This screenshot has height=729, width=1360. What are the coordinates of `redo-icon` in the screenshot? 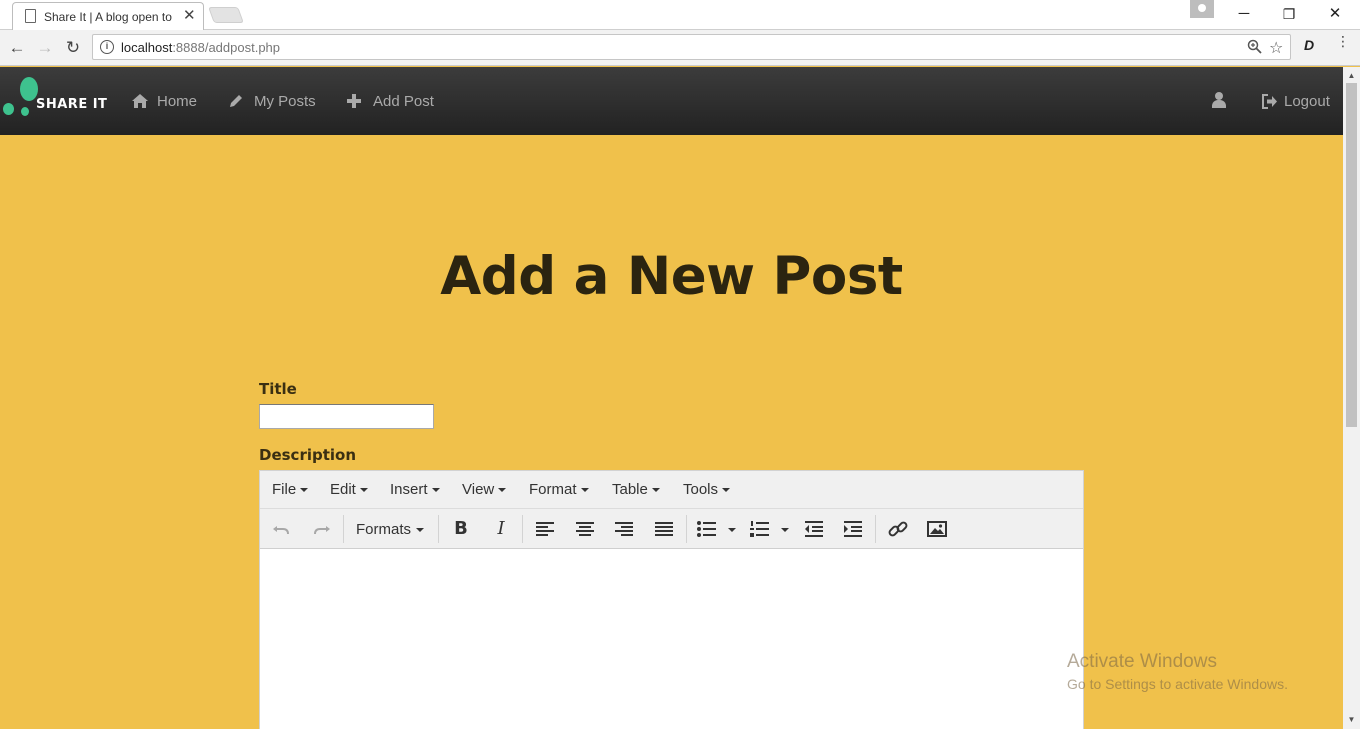 It's located at (321, 529).